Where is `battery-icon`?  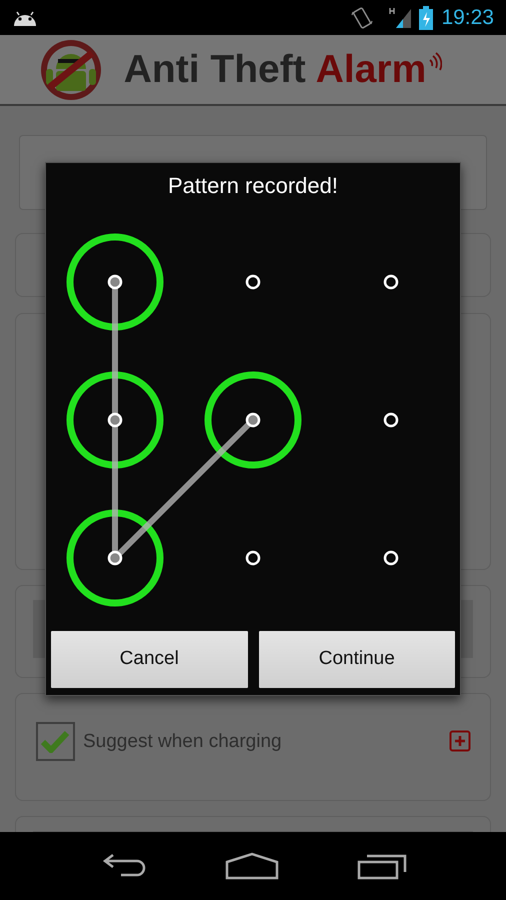
battery-icon is located at coordinates (426, 18).